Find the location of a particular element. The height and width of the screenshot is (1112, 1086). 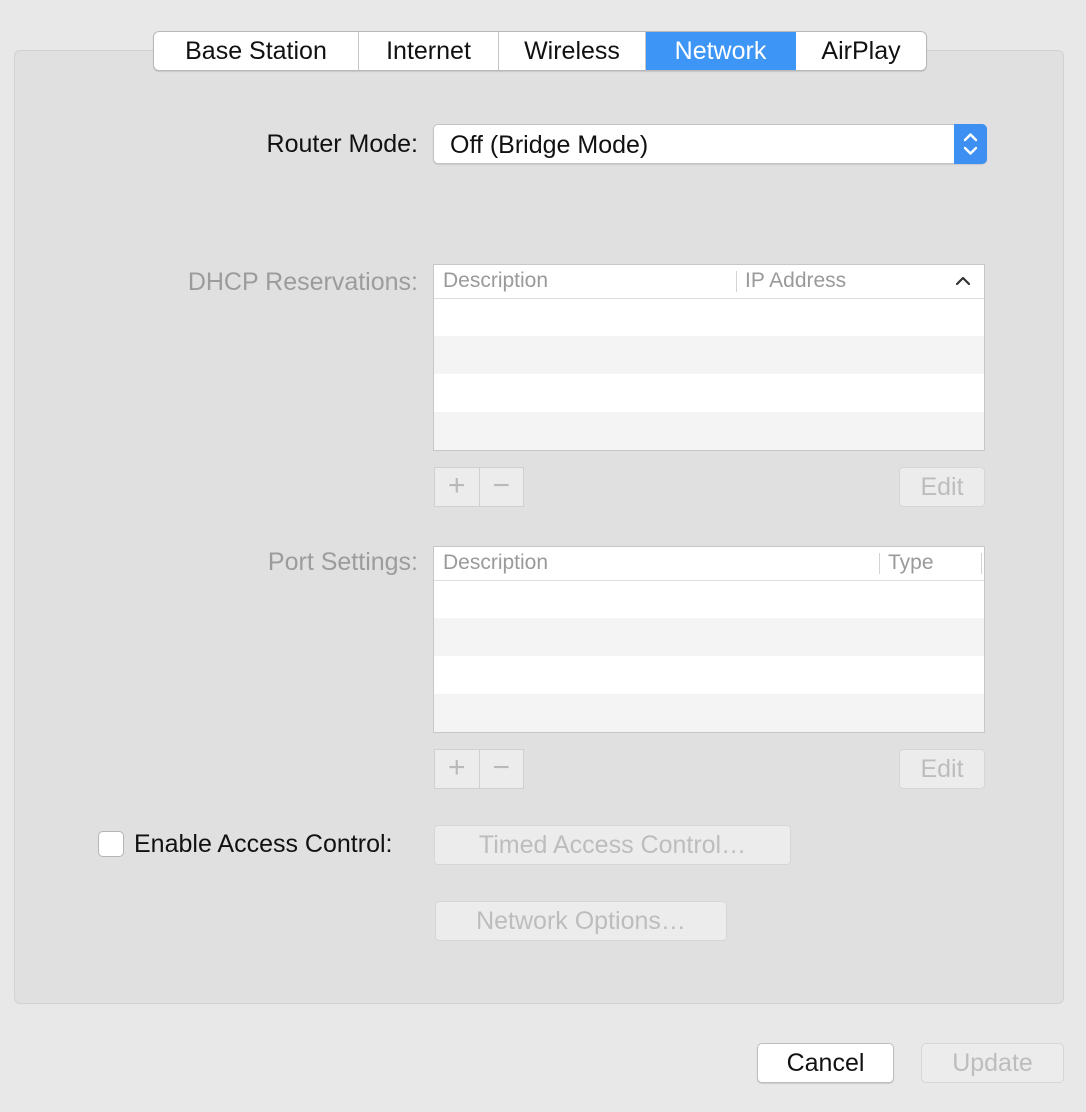

chevron-updown-icon is located at coordinates (970, 144).